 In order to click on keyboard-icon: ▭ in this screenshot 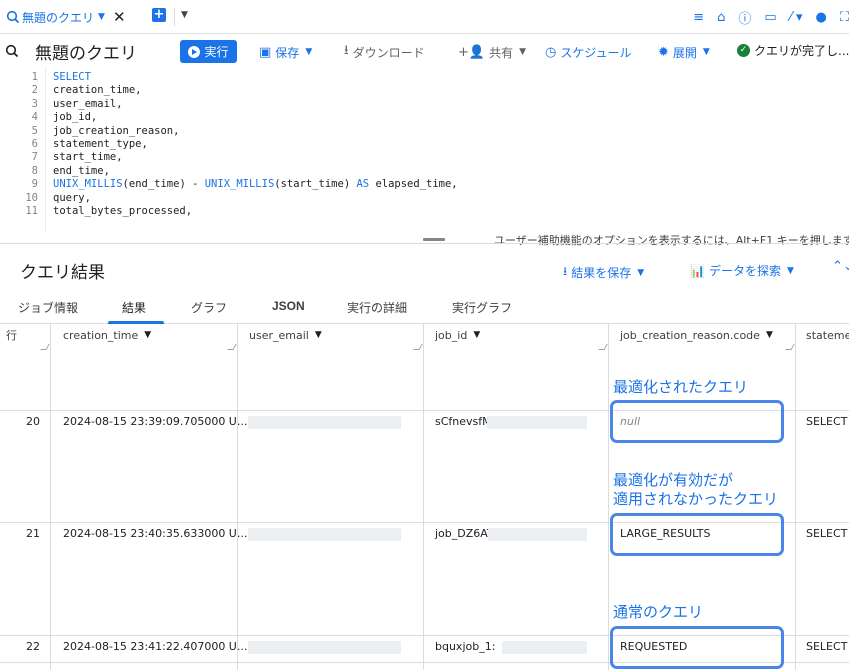, I will do `click(770, 17)`.